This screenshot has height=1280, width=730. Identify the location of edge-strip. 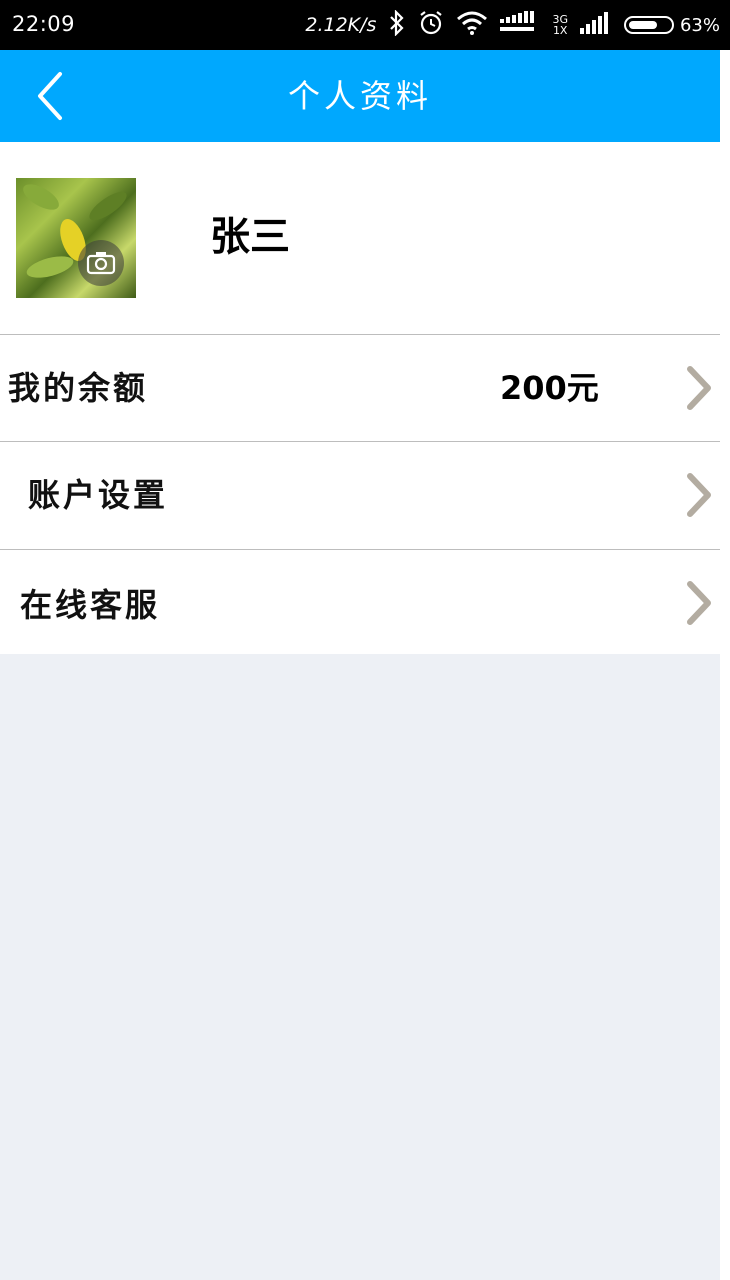
(725, 640).